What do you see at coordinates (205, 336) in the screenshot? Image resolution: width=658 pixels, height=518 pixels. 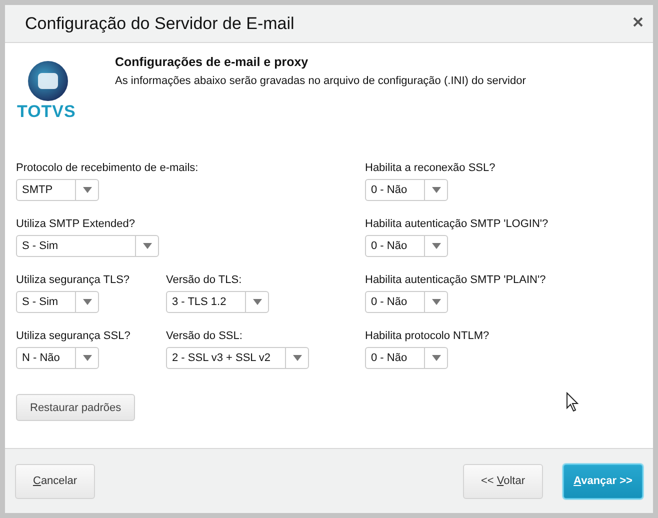 I see `field-label: Versão do SSL:` at bounding box center [205, 336].